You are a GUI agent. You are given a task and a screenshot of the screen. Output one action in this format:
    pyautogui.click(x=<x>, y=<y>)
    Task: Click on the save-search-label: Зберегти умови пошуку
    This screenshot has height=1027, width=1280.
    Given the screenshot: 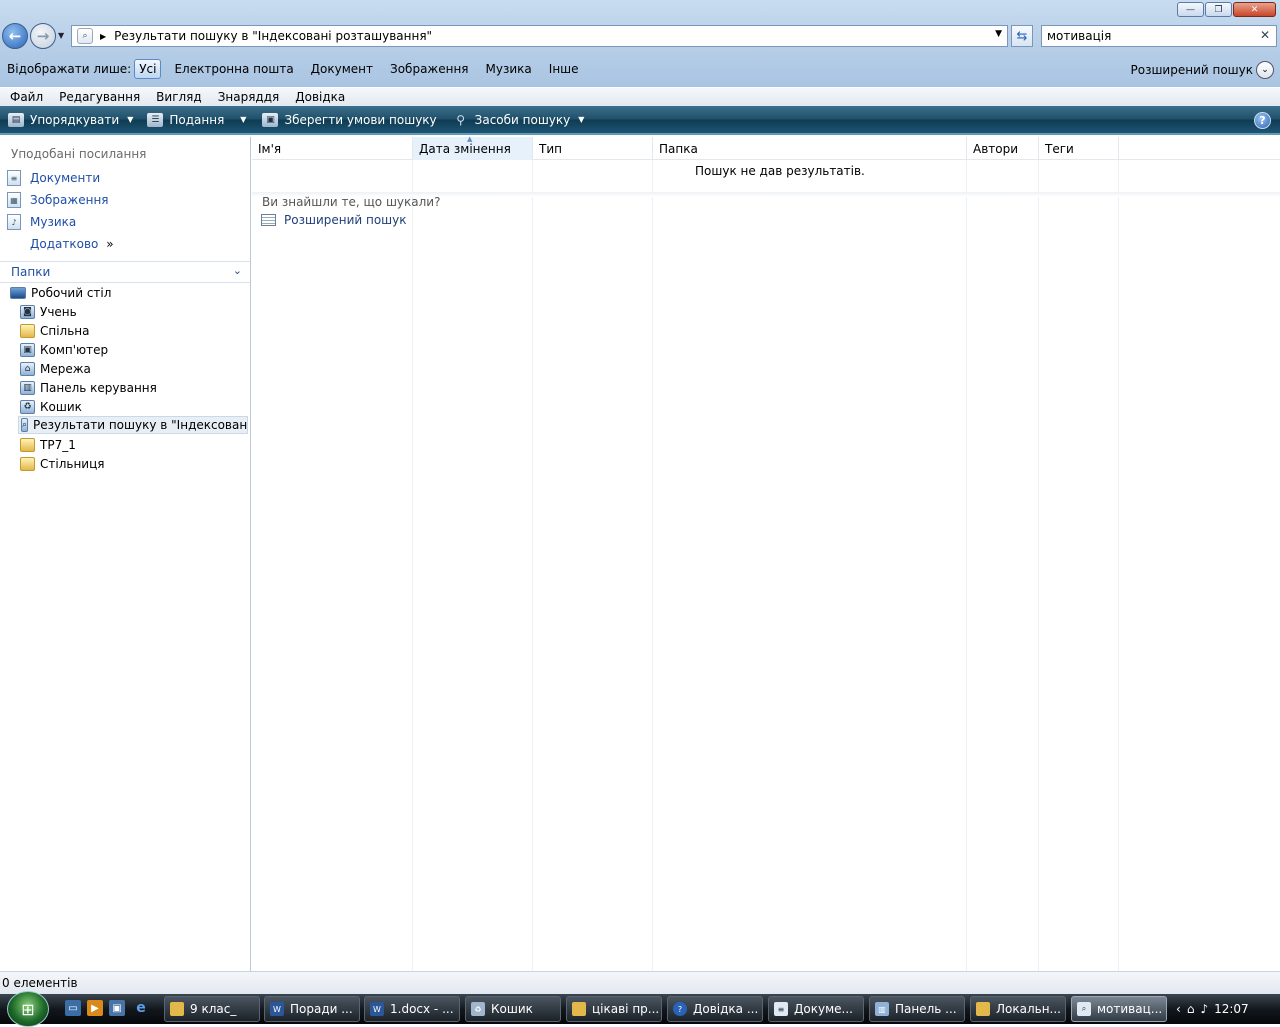 What is the action you would take?
    pyautogui.click(x=360, y=119)
    